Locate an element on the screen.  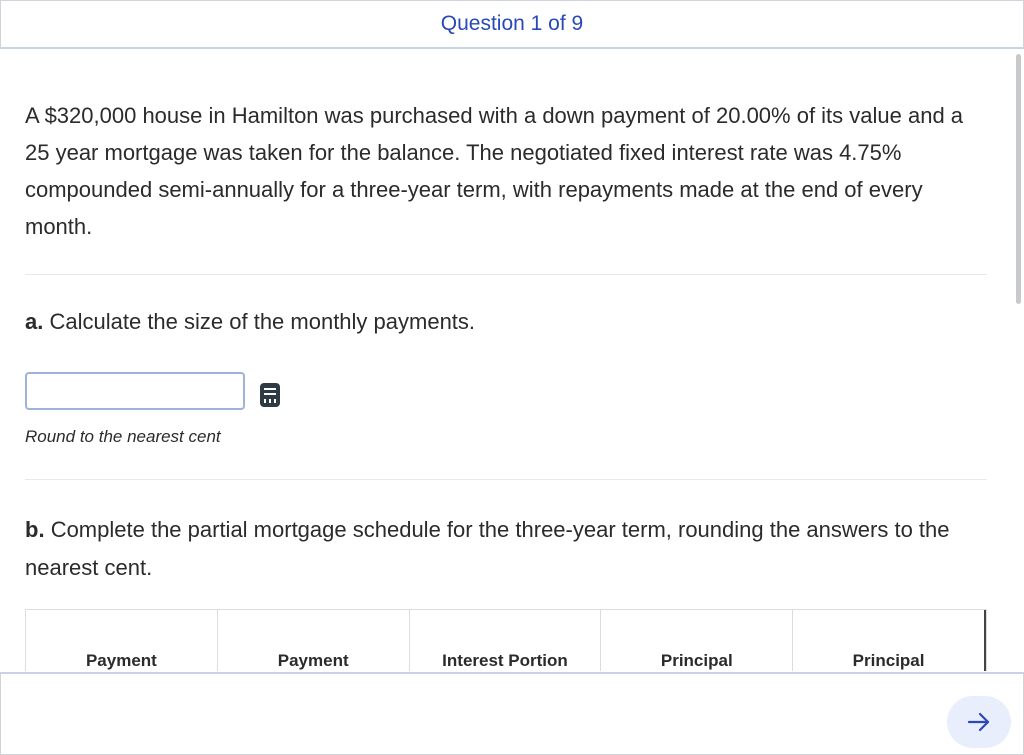
part-b-letter: b. is located at coordinates (35, 529).